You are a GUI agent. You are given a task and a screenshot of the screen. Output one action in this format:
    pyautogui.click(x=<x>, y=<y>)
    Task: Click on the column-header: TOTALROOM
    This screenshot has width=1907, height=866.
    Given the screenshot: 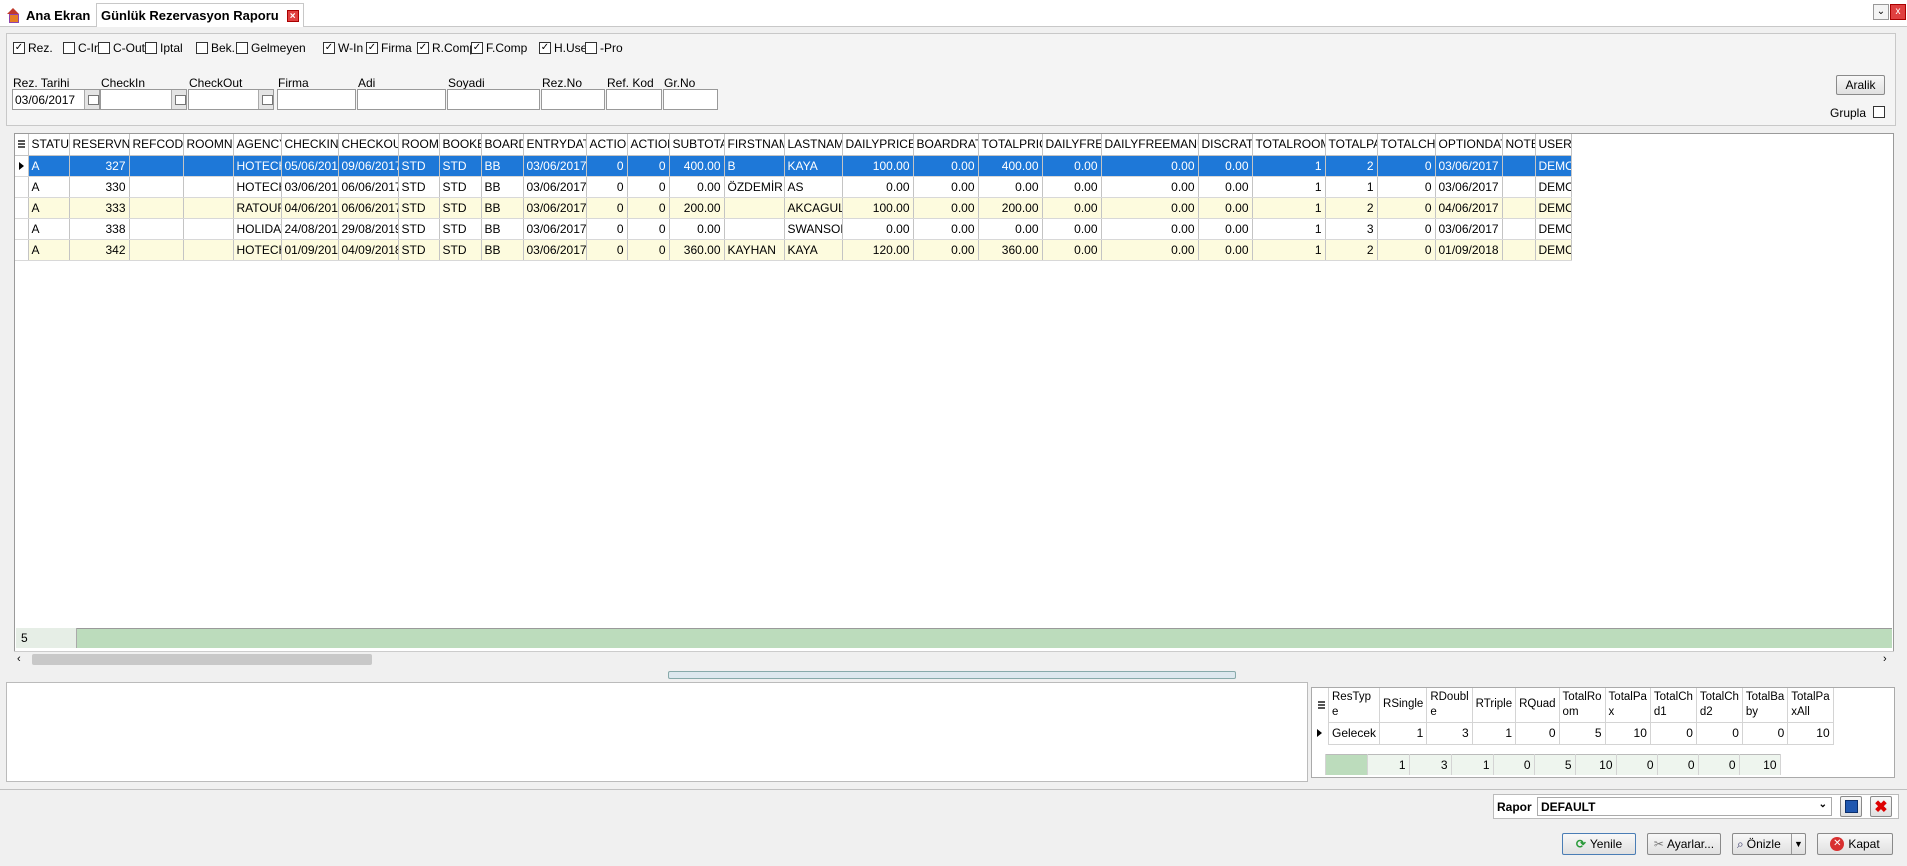 What is the action you would take?
    pyautogui.click(x=1289, y=145)
    